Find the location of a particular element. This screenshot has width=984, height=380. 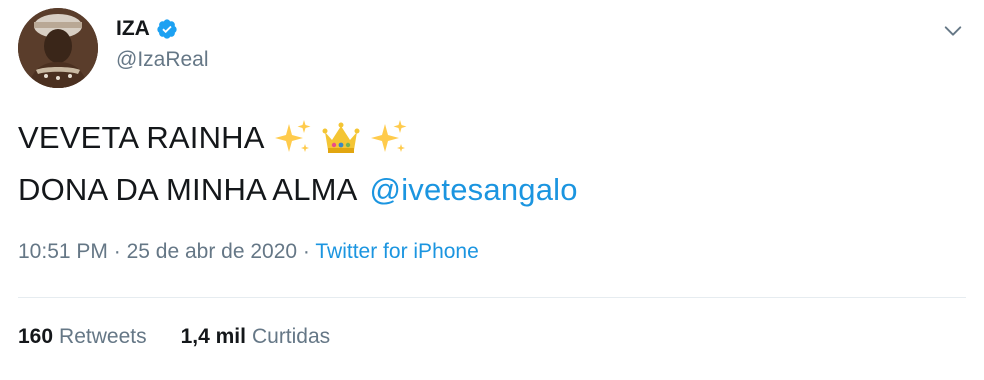

retweets-count: 160 is located at coordinates (36, 336).